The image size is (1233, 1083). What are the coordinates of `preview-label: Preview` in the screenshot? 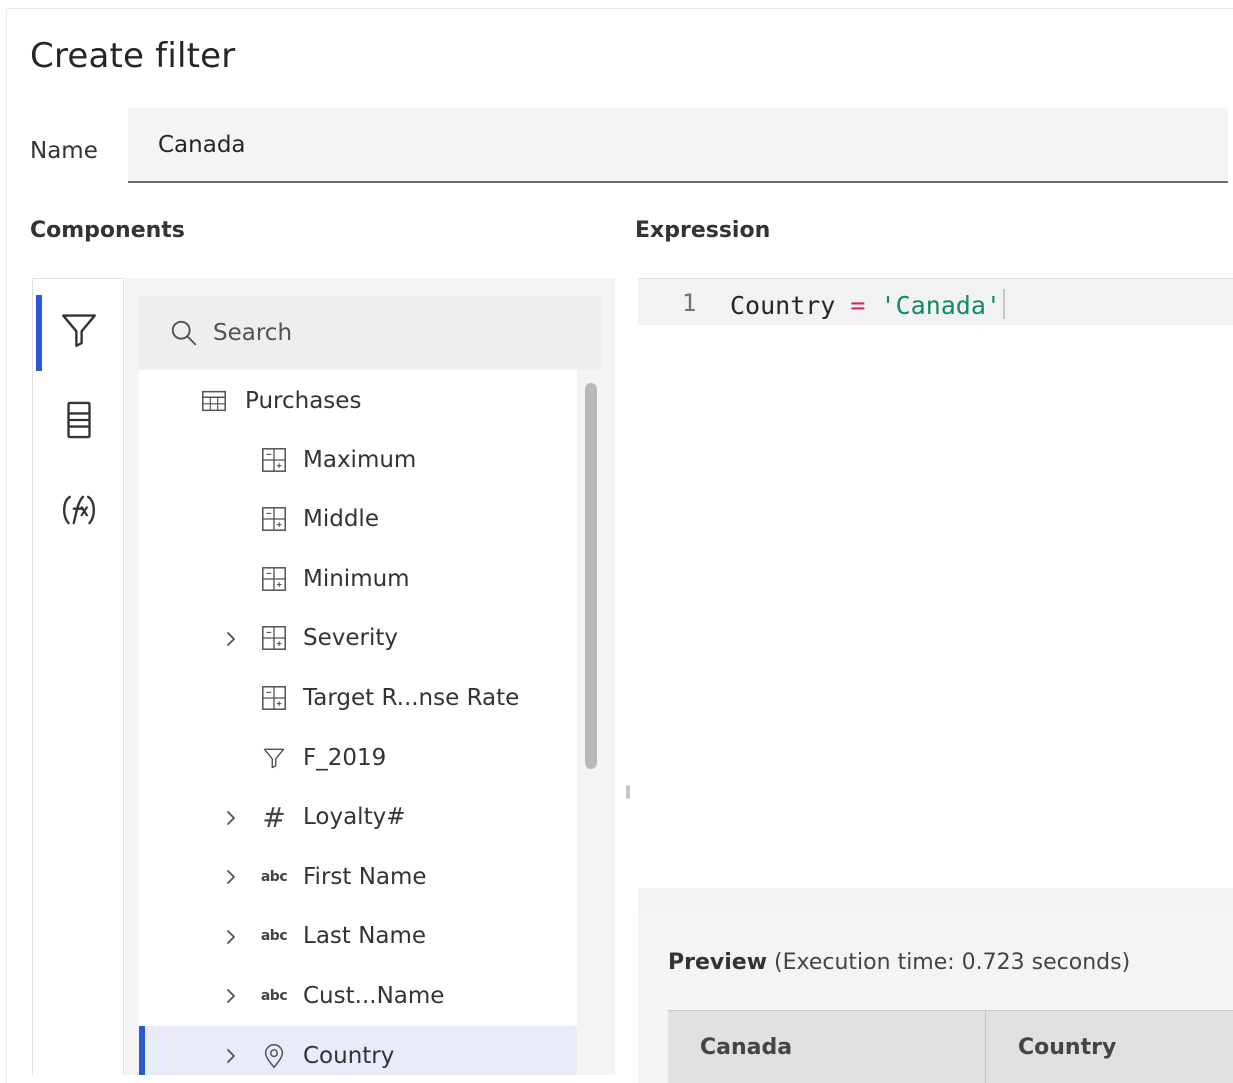 It's located at (718, 962).